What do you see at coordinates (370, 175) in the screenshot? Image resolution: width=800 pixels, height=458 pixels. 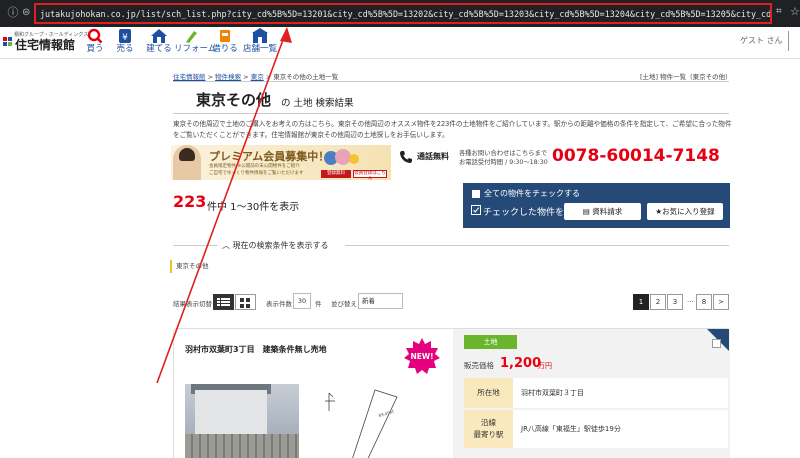 I see `banner-register-button: 会員登録はこちら` at bounding box center [370, 175].